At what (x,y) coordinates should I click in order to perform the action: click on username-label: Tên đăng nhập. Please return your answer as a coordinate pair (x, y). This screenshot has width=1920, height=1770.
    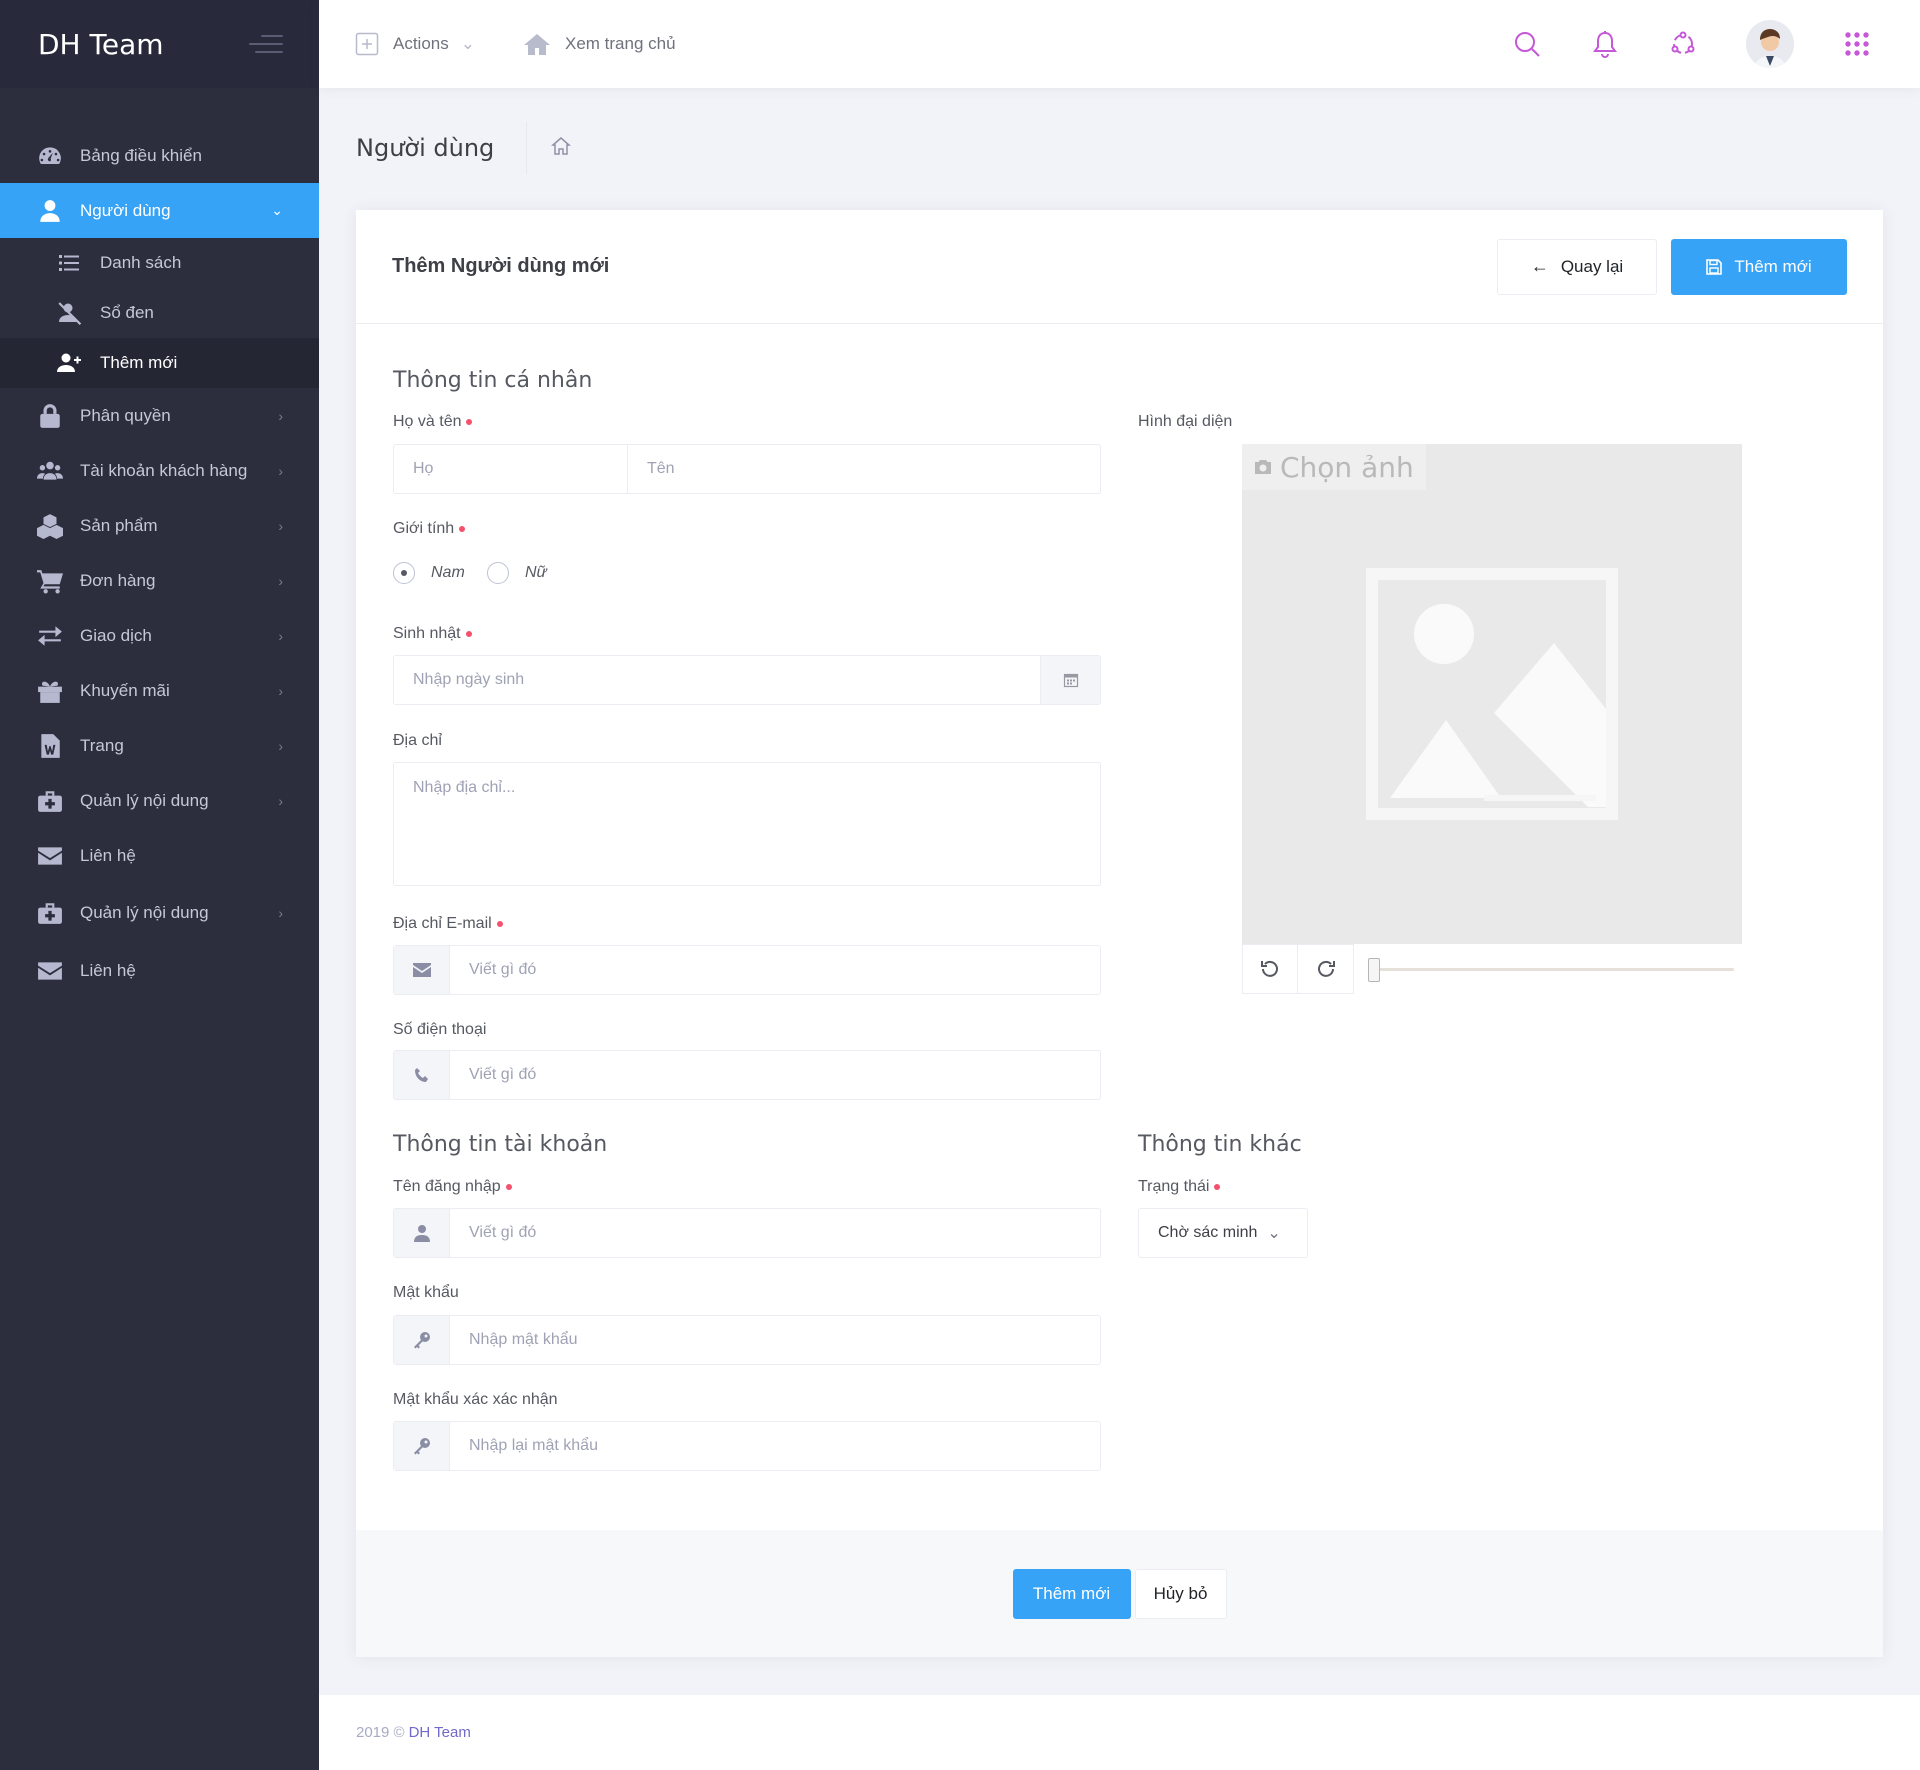
    Looking at the image, I should click on (452, 1187).